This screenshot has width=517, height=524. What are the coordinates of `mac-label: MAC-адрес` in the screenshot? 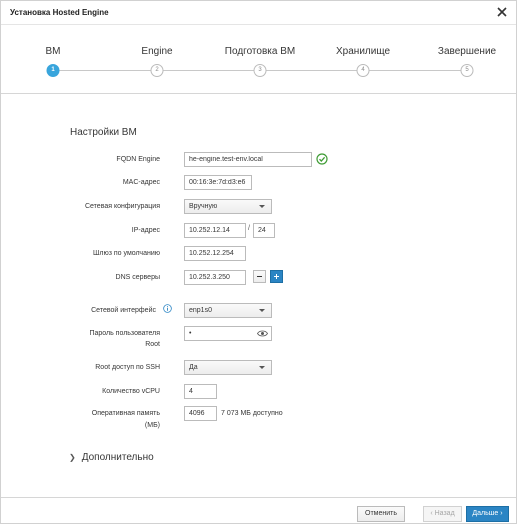 It's located at (141, 182).